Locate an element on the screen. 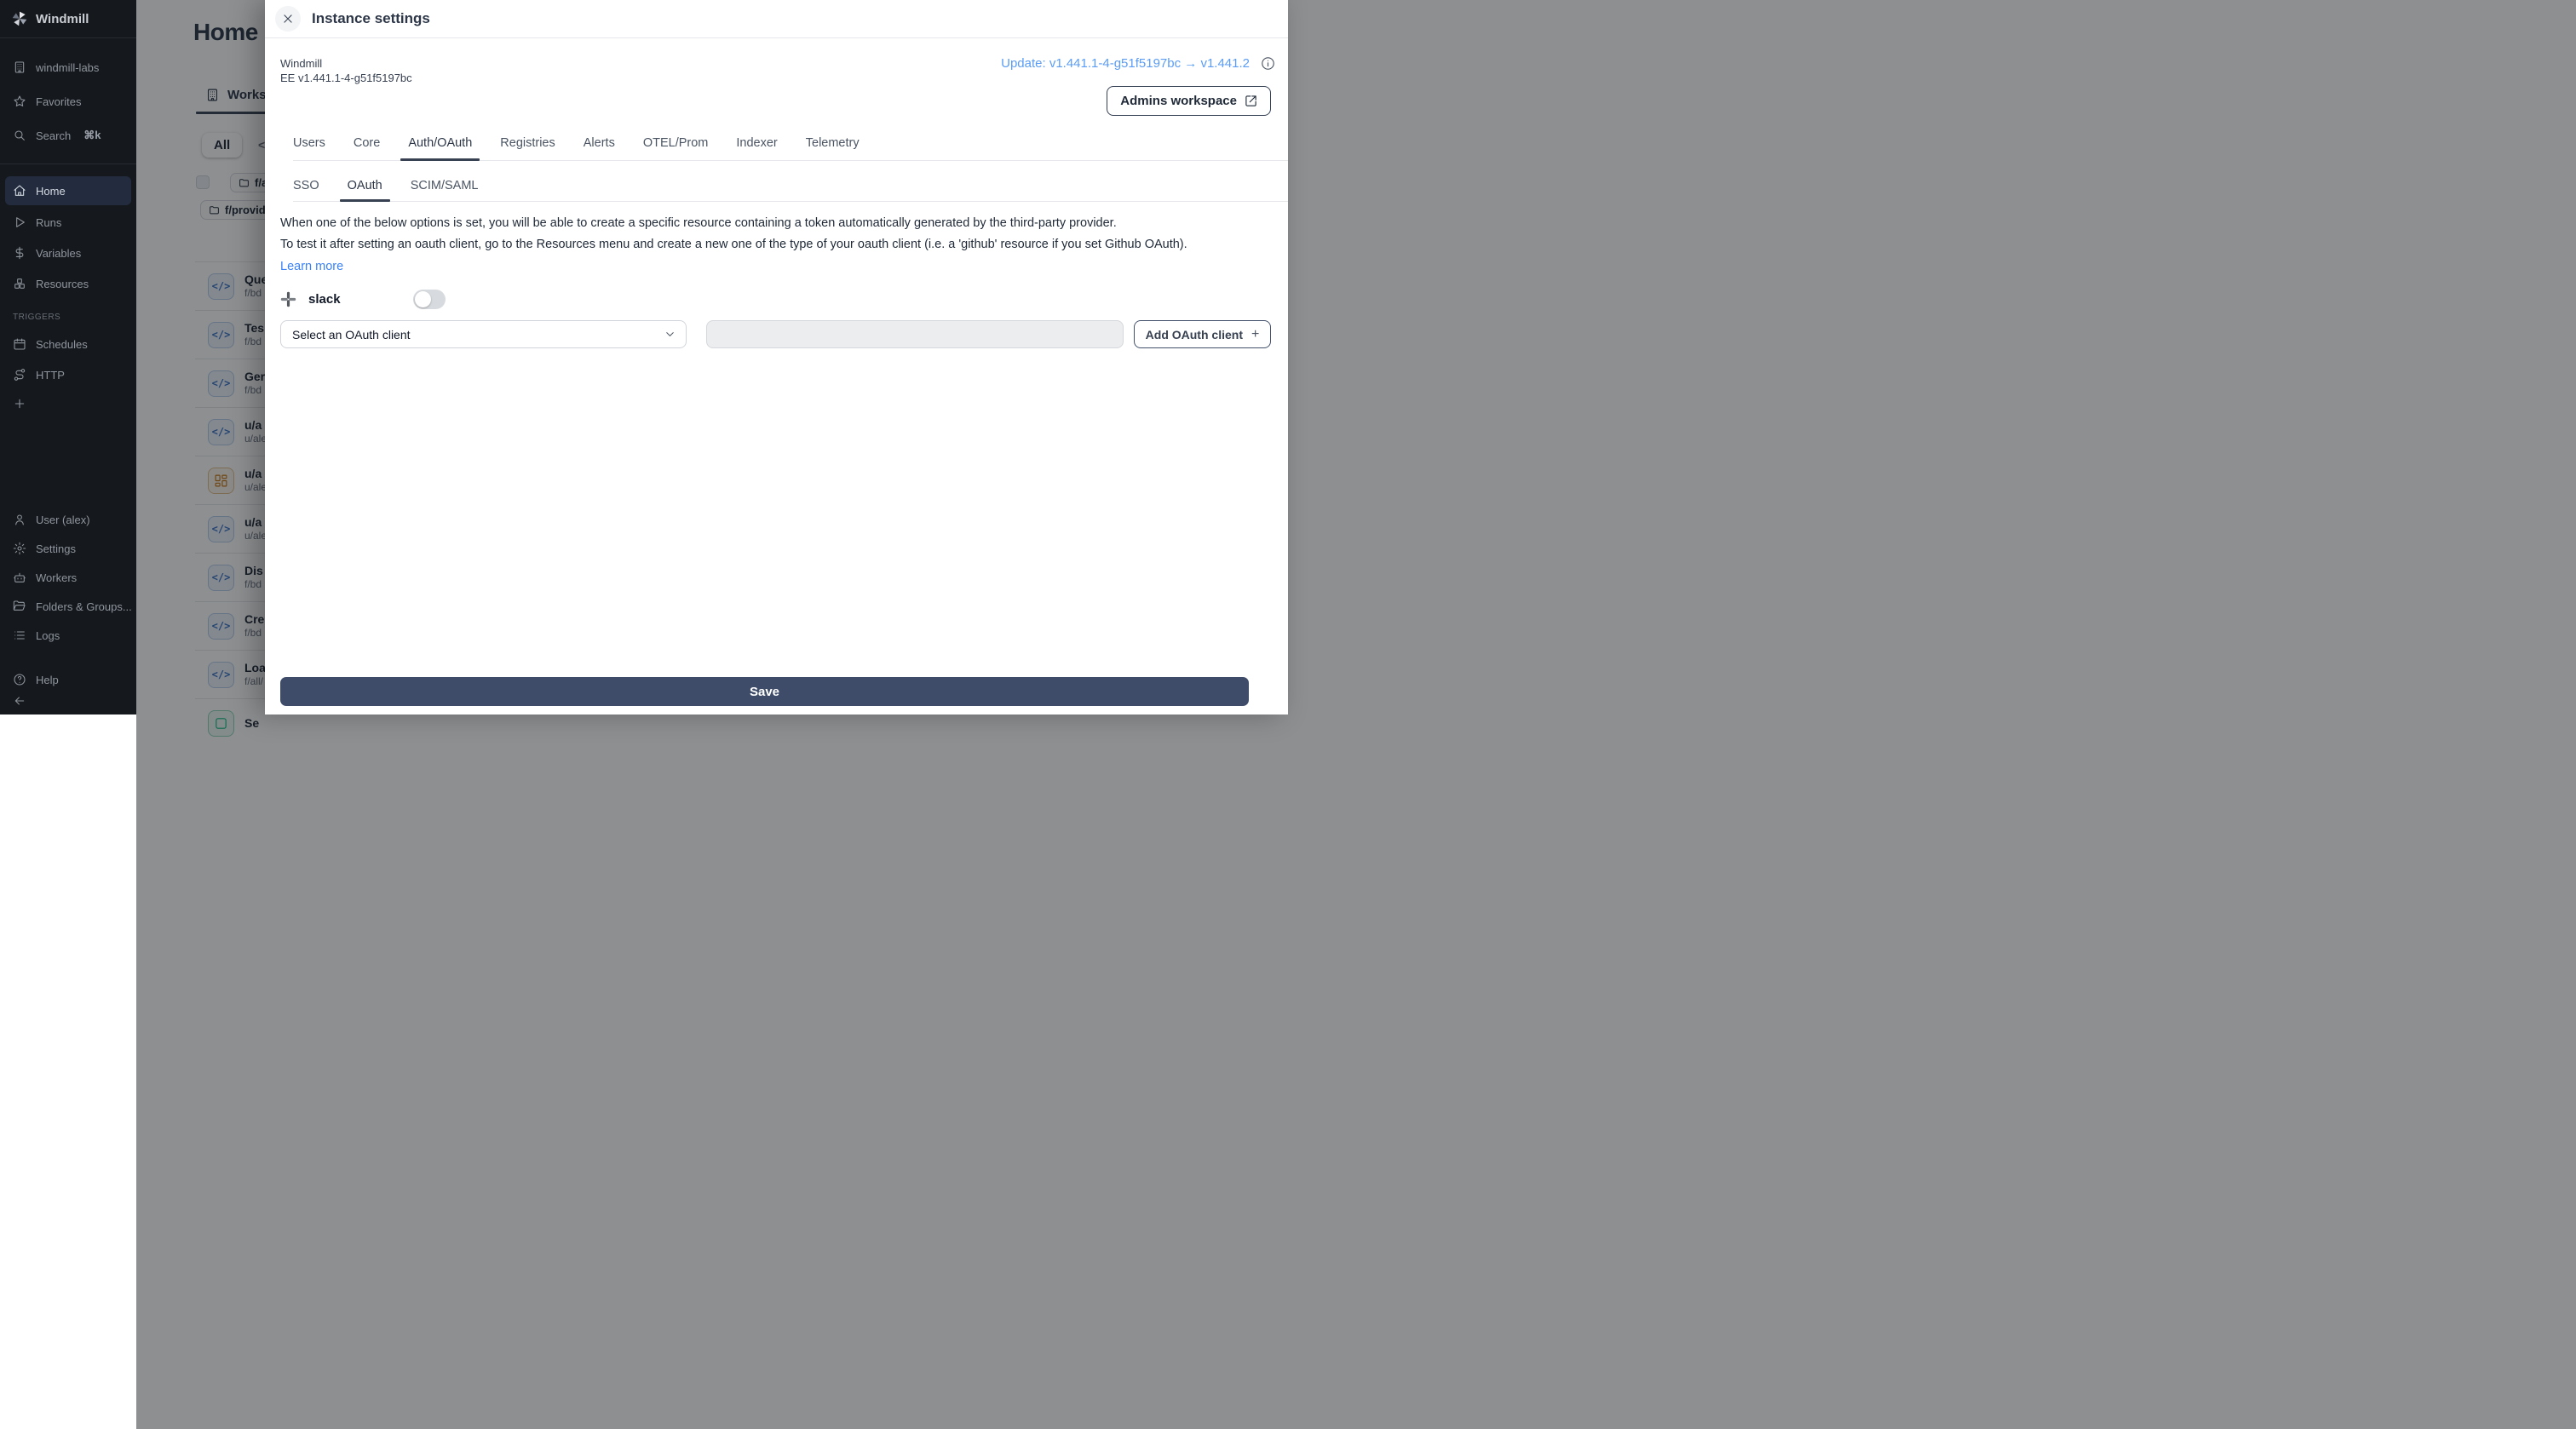 This screenshot has height=1429, width=2576. slack-icon is located at coordinates (288, 299).